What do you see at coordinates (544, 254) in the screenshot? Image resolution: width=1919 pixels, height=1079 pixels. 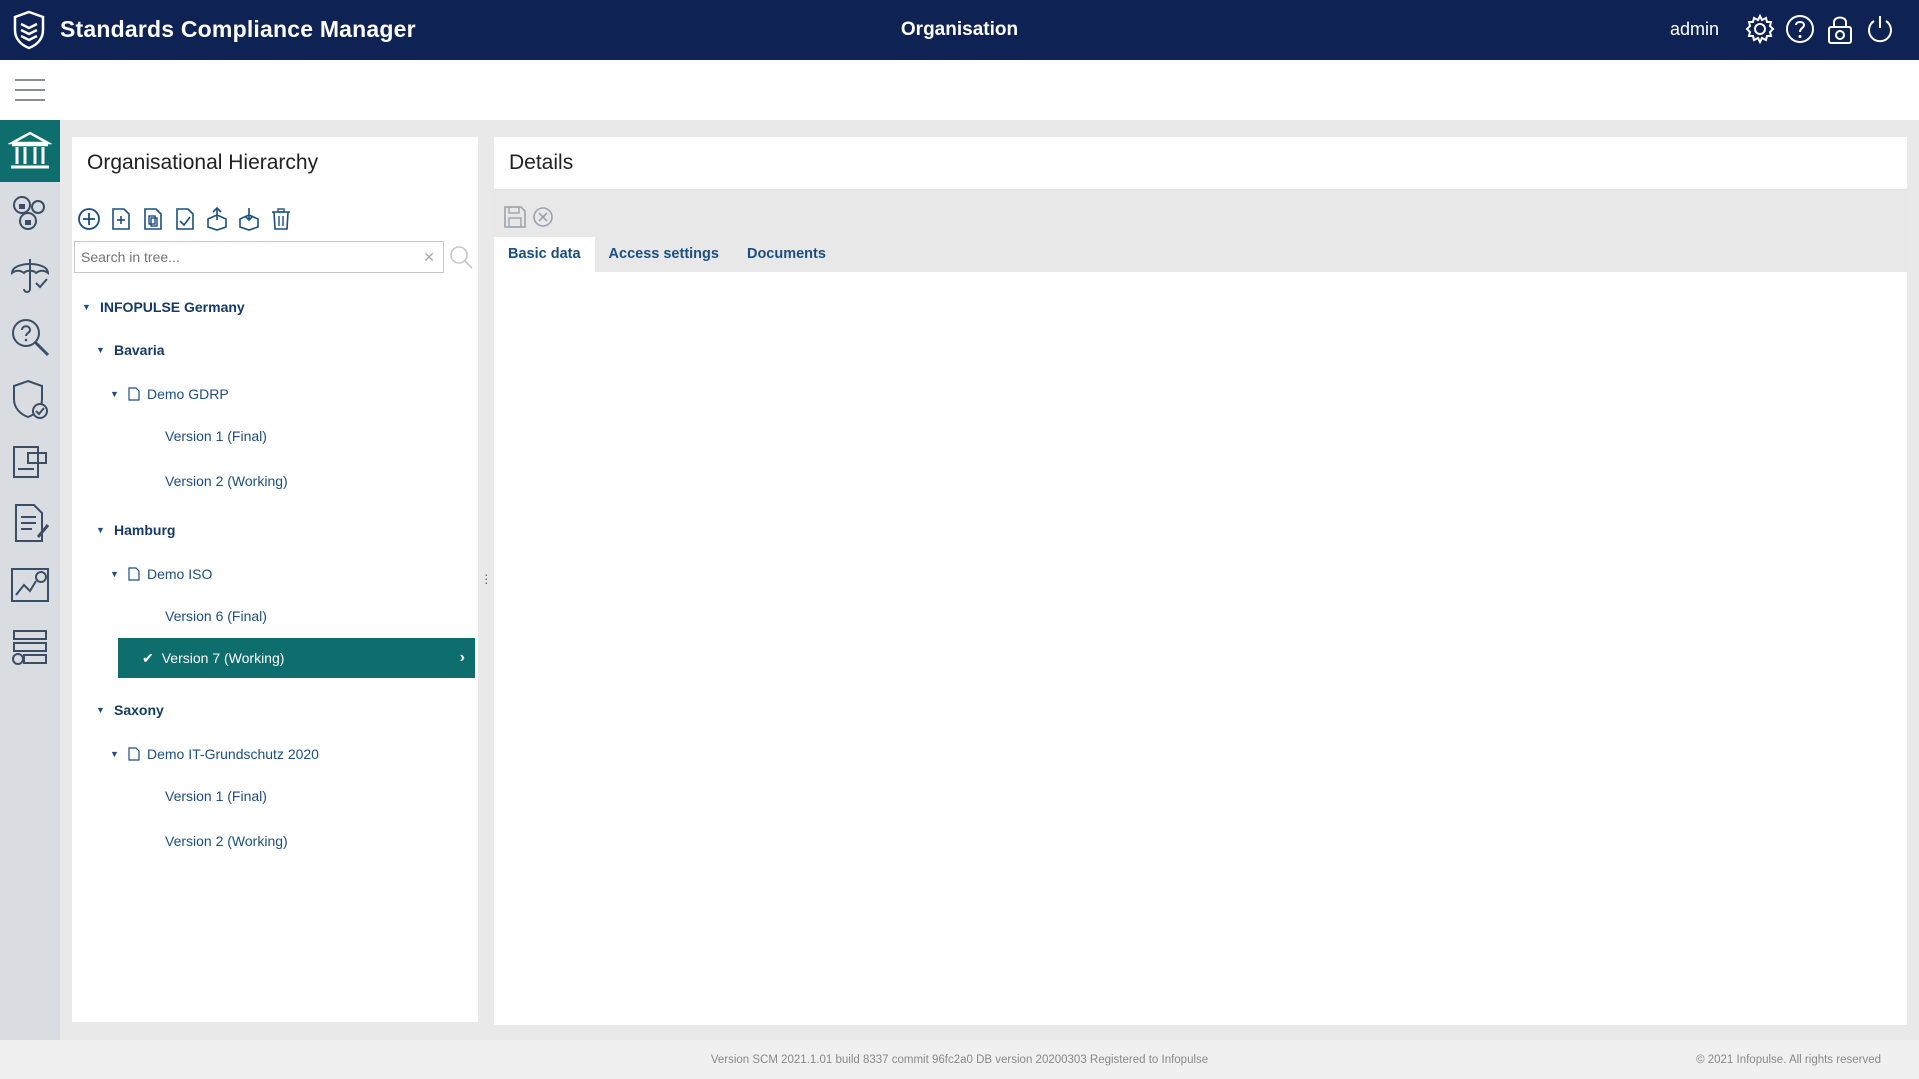 I see `tab-basic-data: Basic data` at bounding box center [544, 254].